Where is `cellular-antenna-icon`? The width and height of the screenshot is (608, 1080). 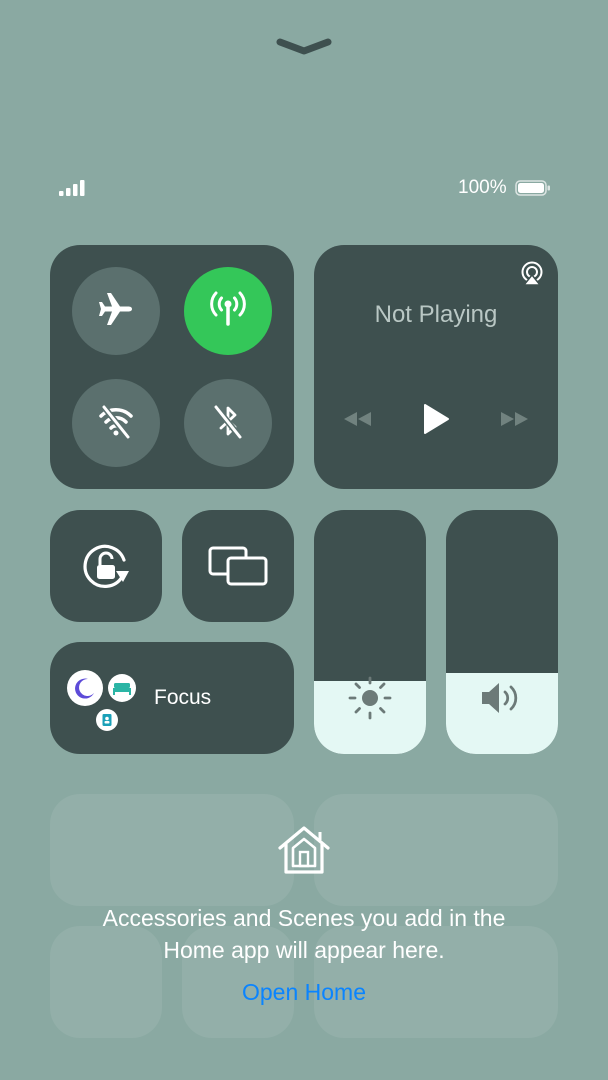
cellular-antenna-icon is located at coordinates (228, 311).